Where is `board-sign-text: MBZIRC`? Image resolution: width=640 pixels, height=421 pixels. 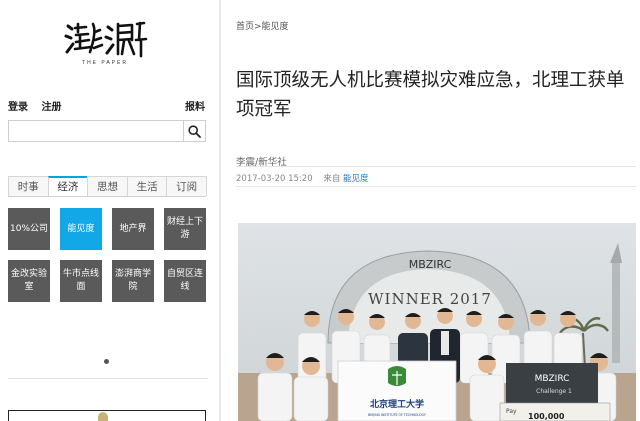
board-sign-text: MBZIRC is located at coordinates (552, 379).